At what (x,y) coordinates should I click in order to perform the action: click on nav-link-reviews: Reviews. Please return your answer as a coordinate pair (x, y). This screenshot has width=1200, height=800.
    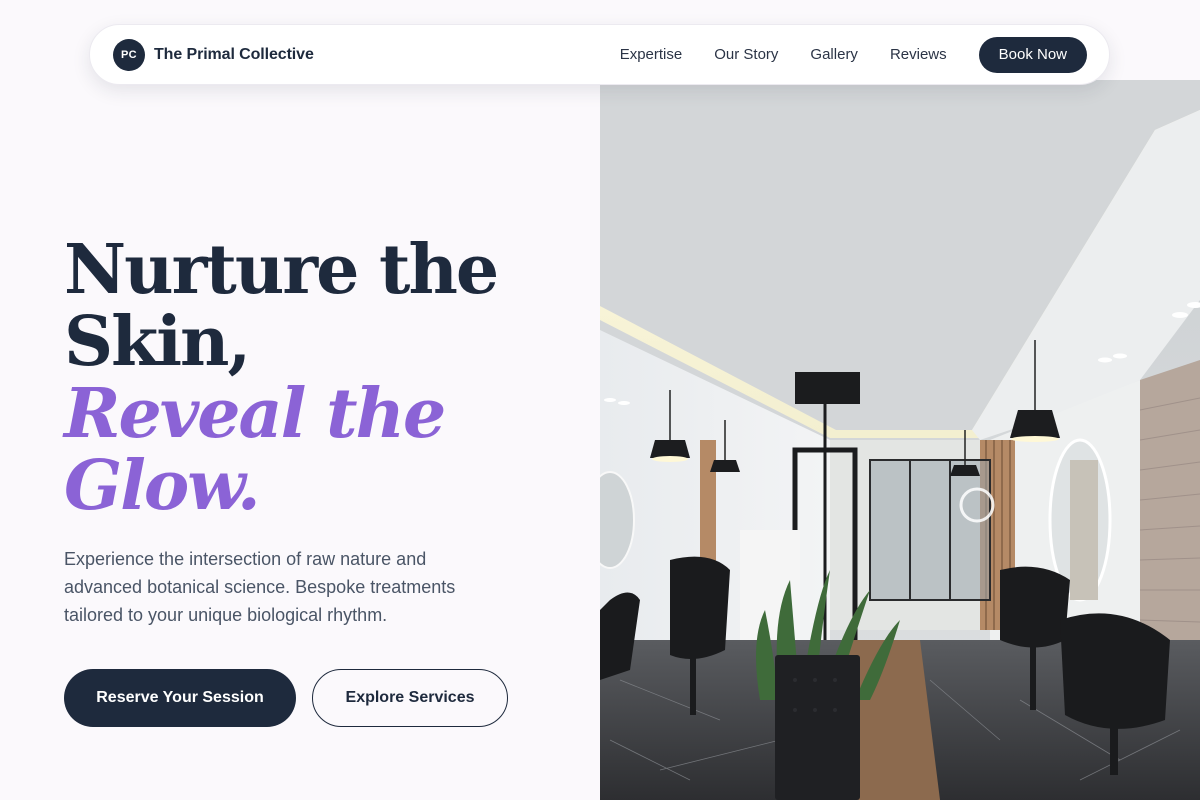
    Looking at the image, I should click on (918, 54).